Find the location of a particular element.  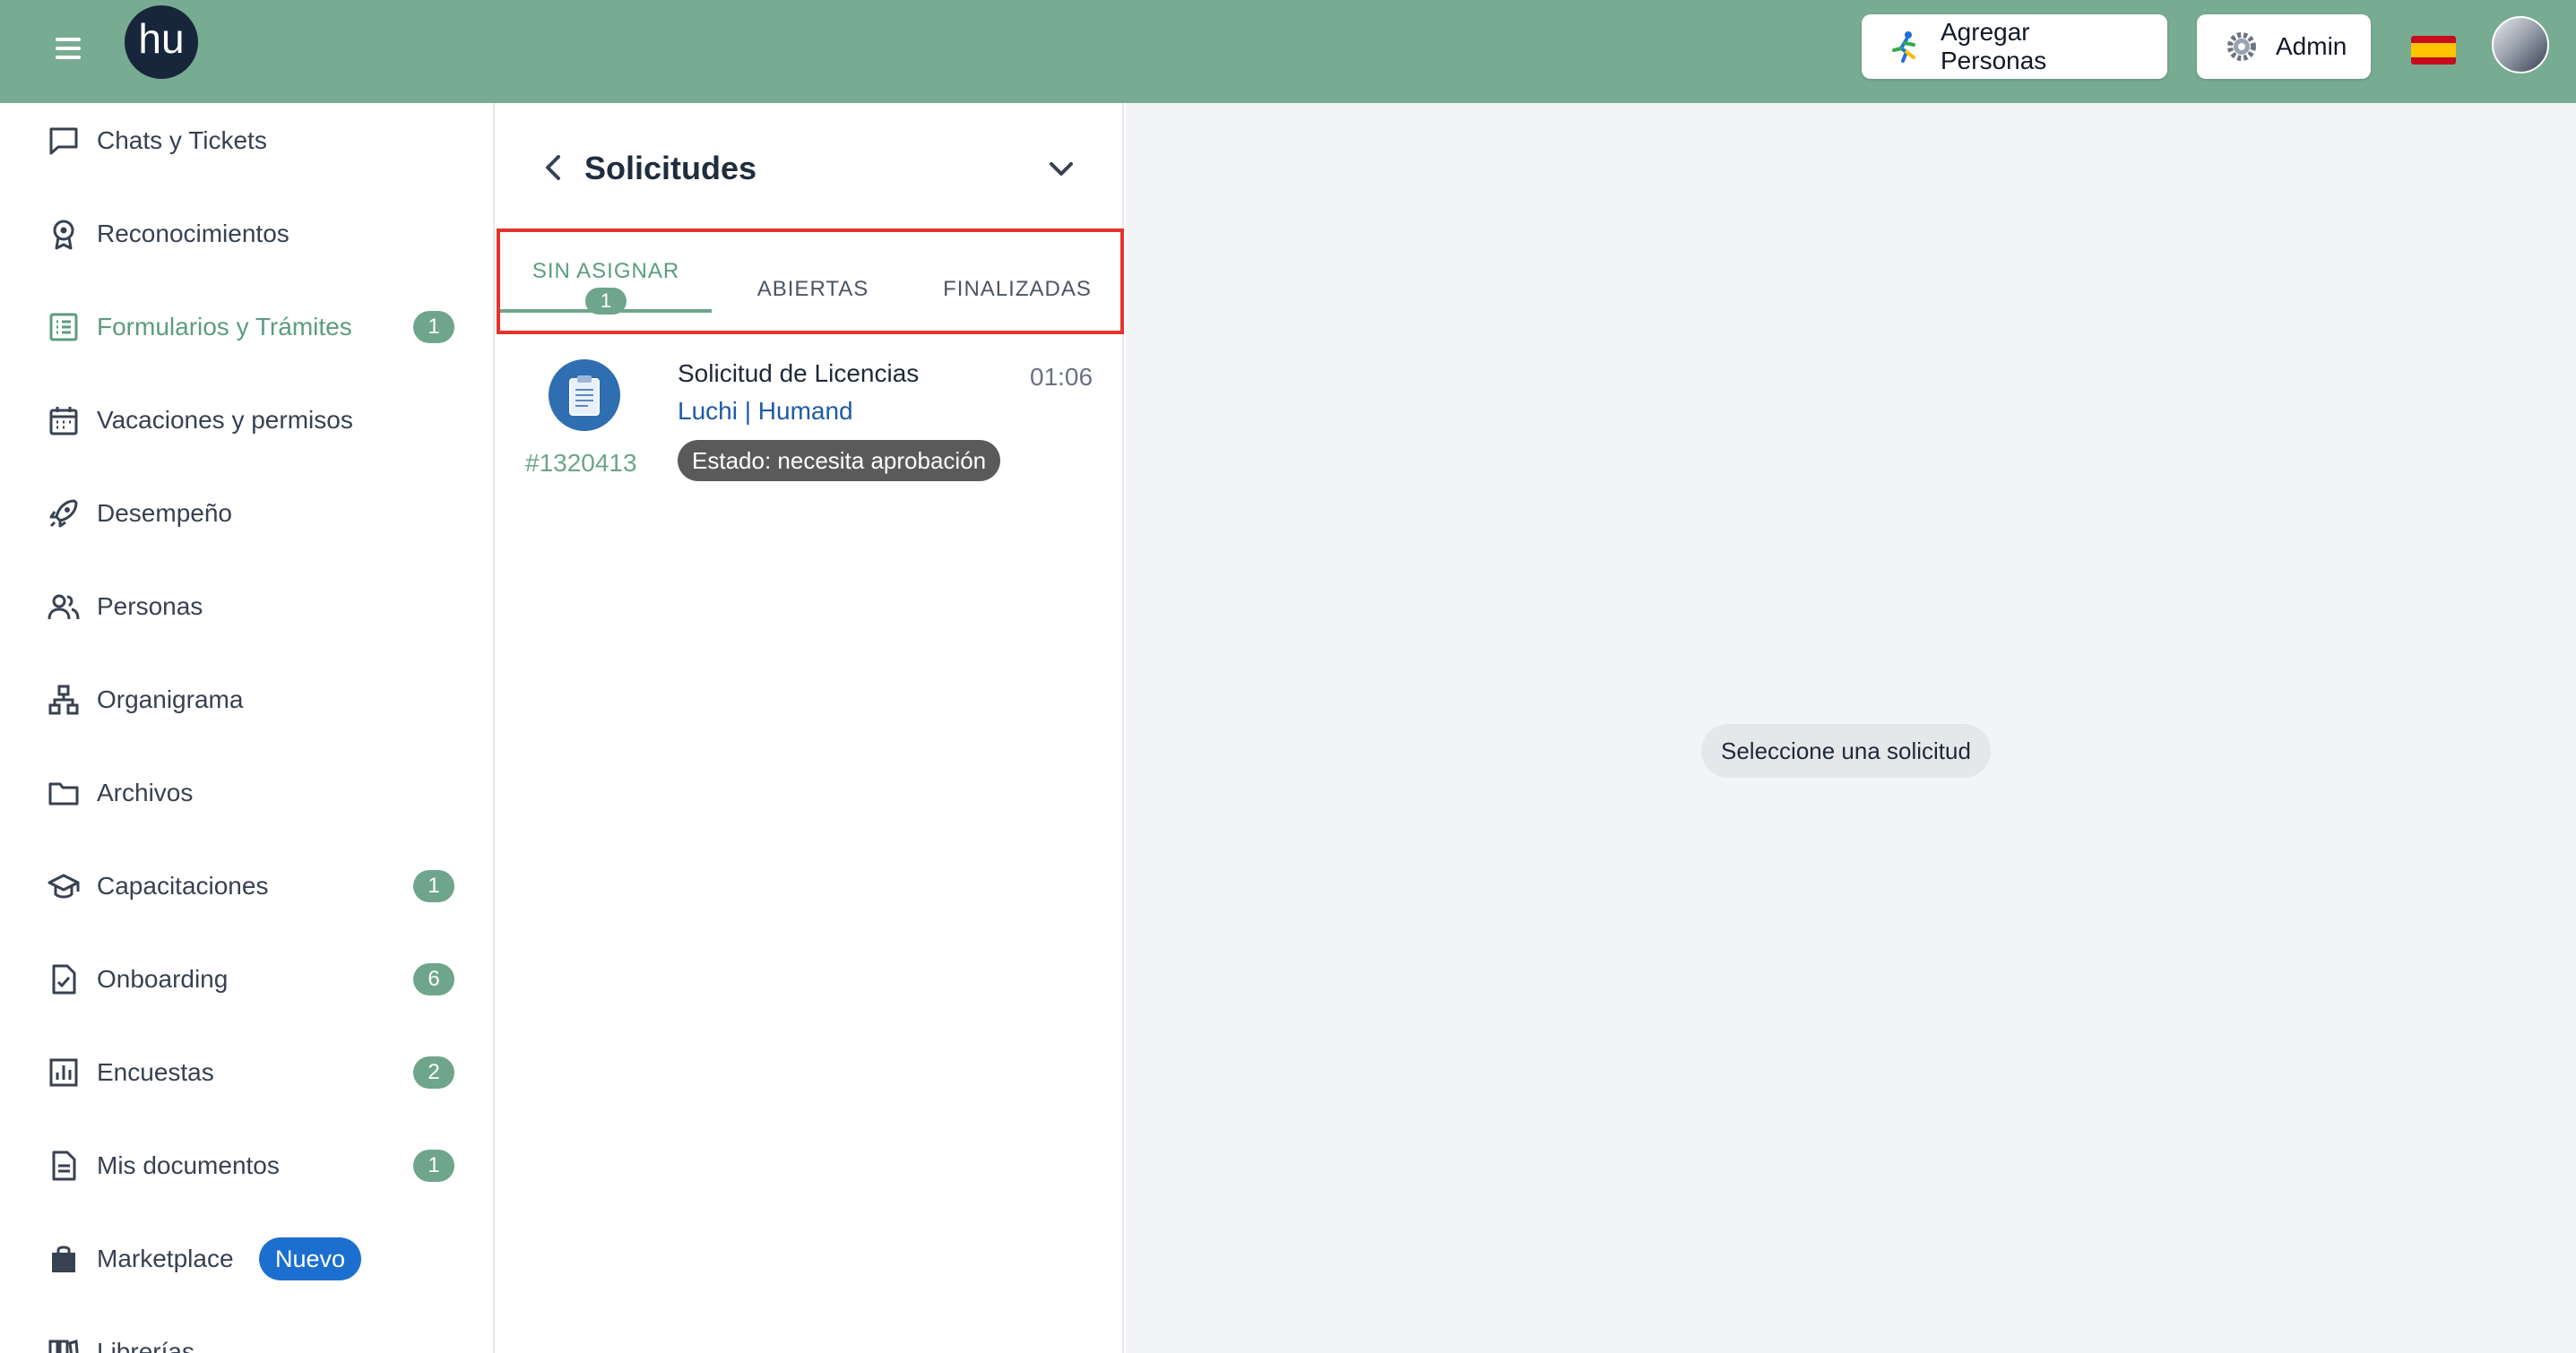

sidebar-item-label: Librerías is located at coordinates (145, 1345).